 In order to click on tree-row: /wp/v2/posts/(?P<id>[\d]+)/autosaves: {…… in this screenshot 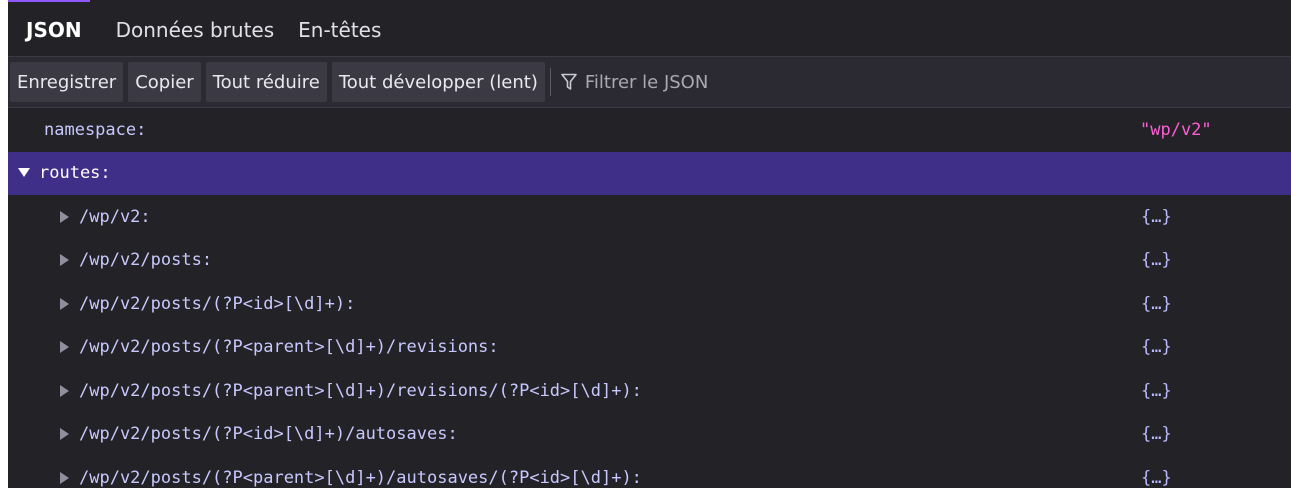, I will do `click(649, 435)`.